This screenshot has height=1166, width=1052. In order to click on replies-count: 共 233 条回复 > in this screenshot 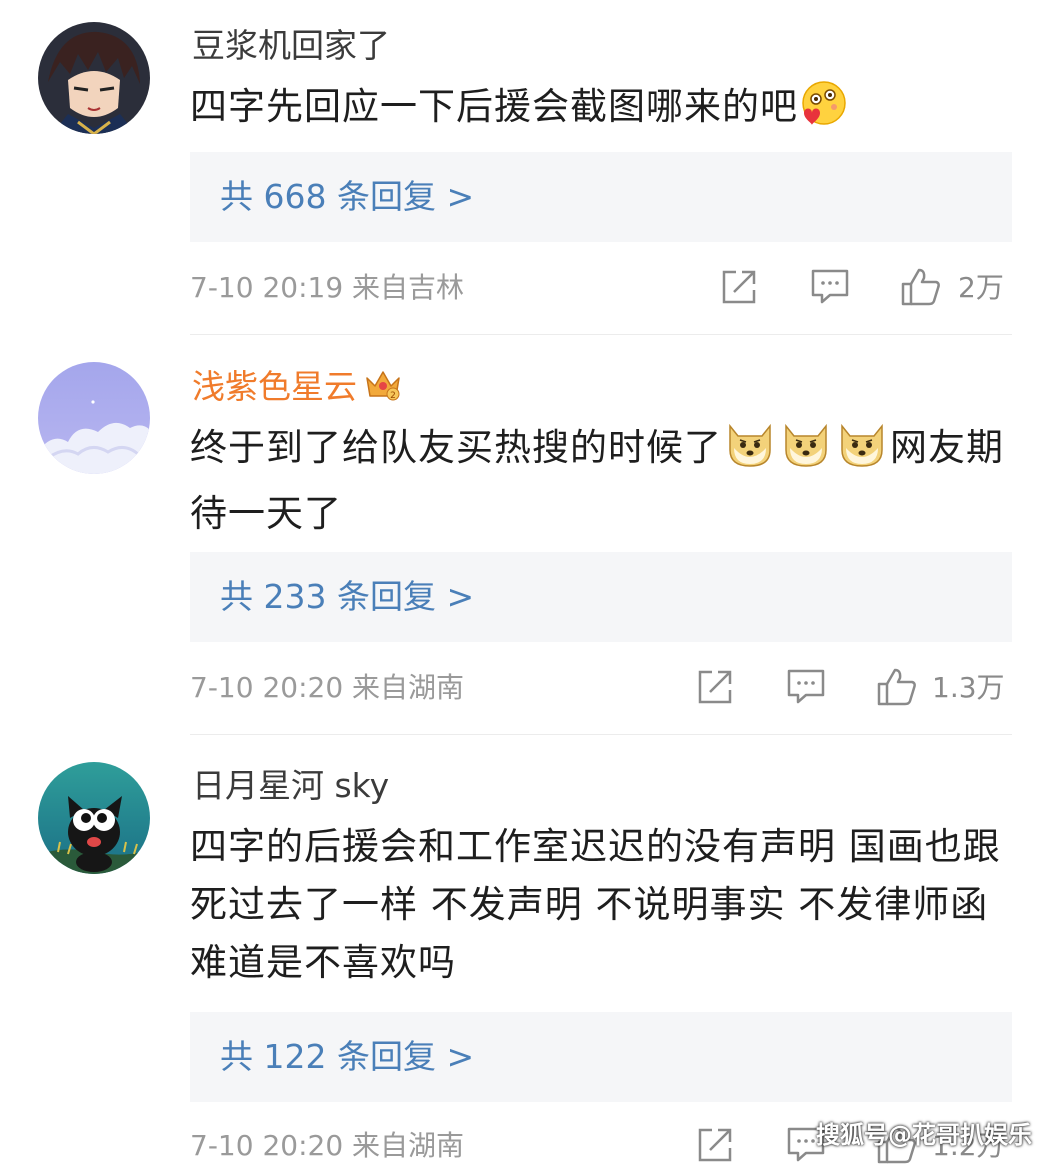, I will do `click(347, 596)`.